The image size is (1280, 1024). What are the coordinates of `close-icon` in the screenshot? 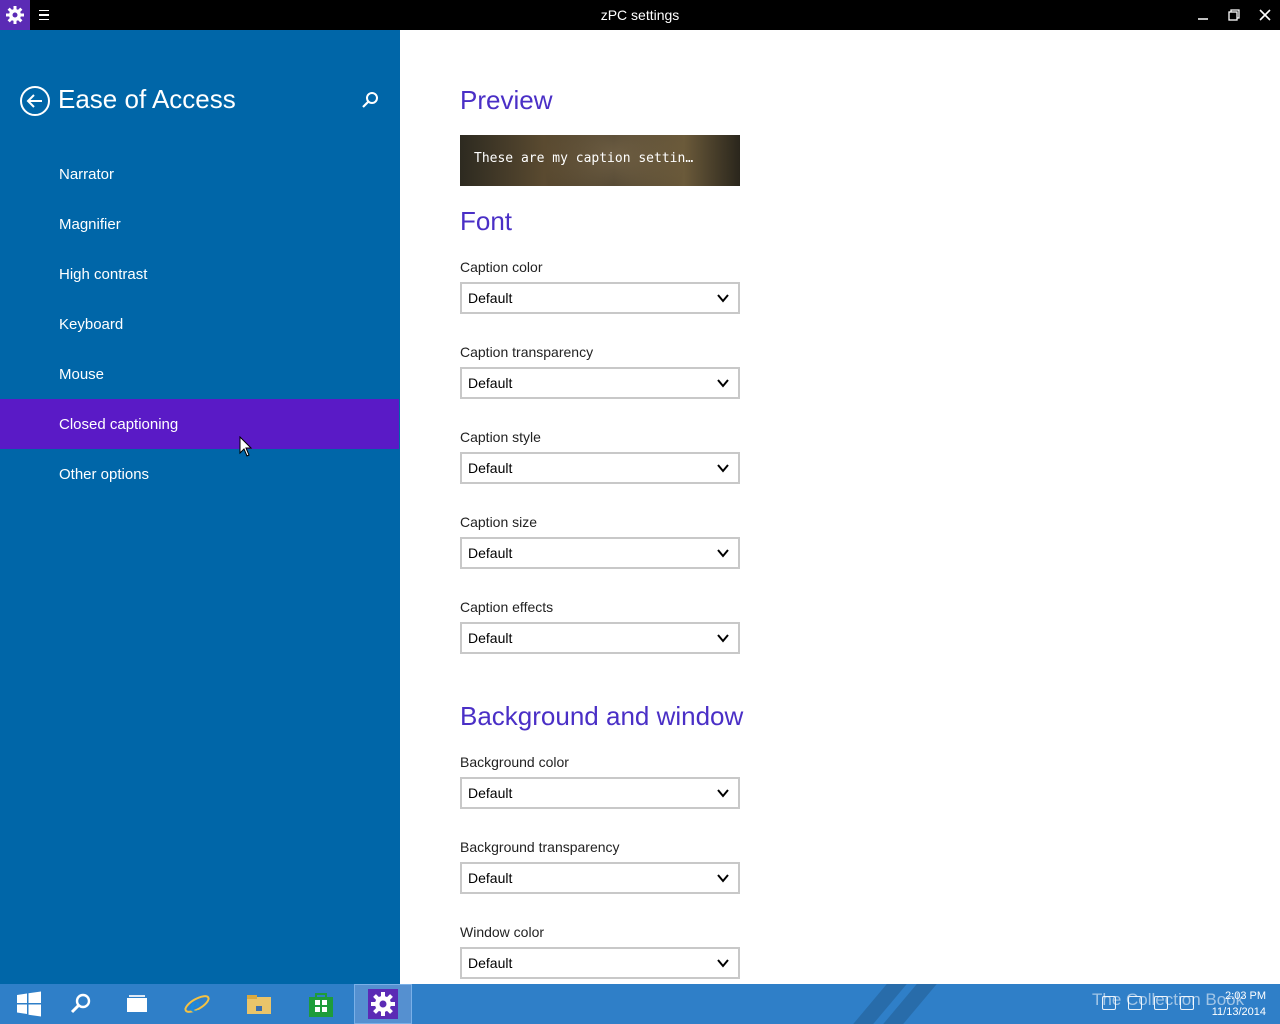 It's located at (1265, 15).